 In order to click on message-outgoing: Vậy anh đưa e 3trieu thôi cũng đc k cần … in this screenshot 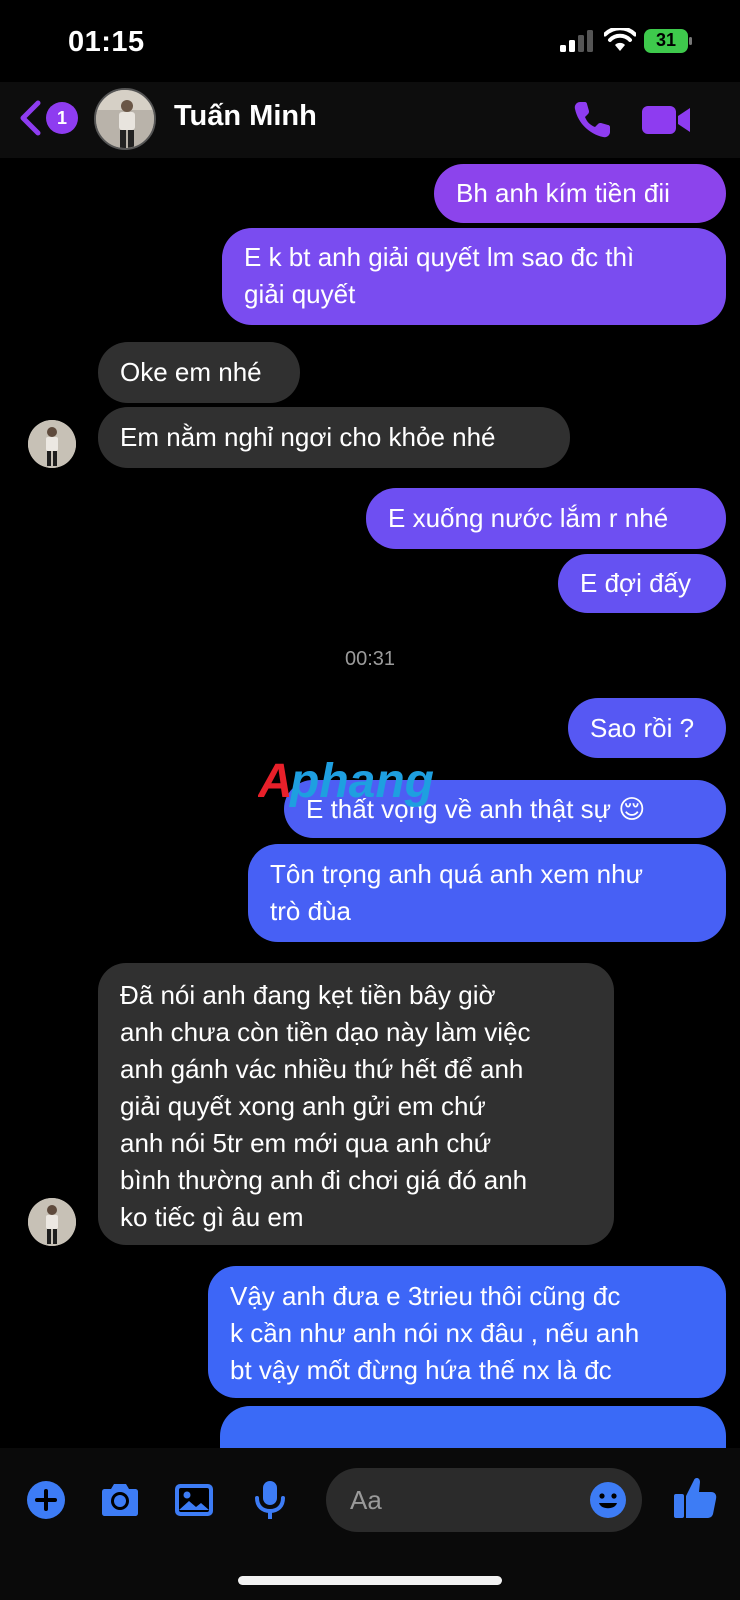, I will do `click(467, 1332)`.